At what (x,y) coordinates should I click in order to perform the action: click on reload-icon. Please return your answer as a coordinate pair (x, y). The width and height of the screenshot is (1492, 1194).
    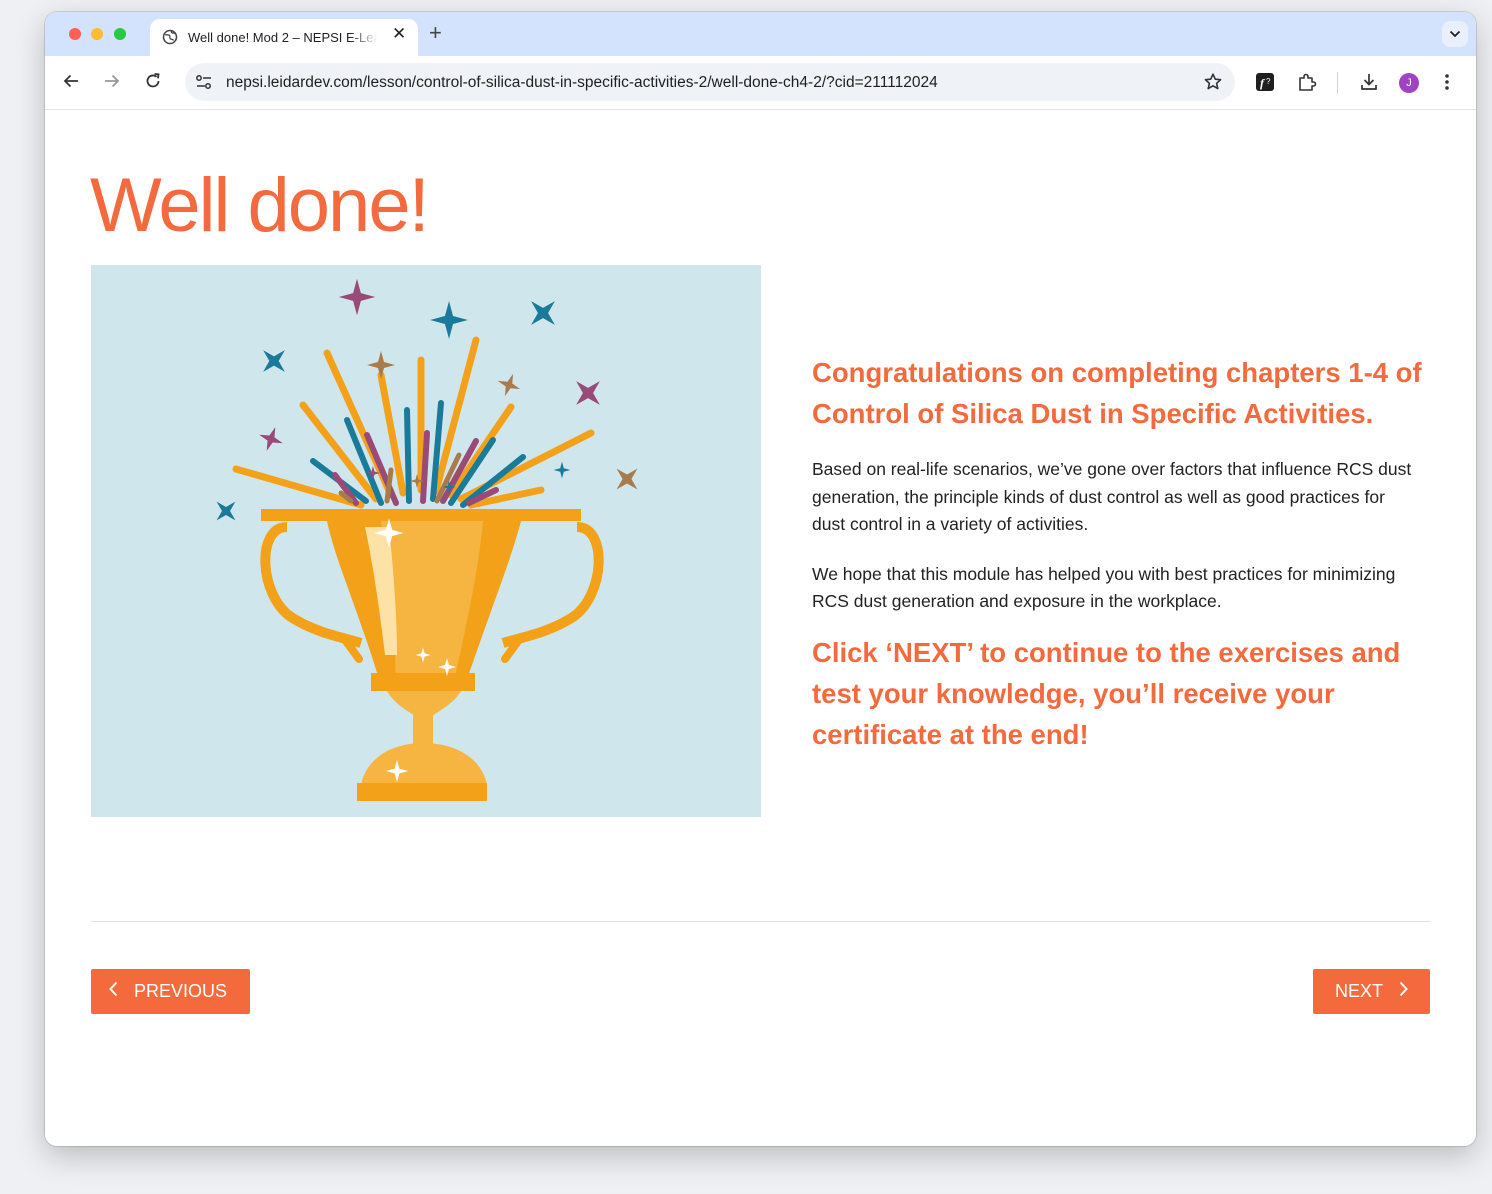
    Looking at the image, I should click on (153, 83).